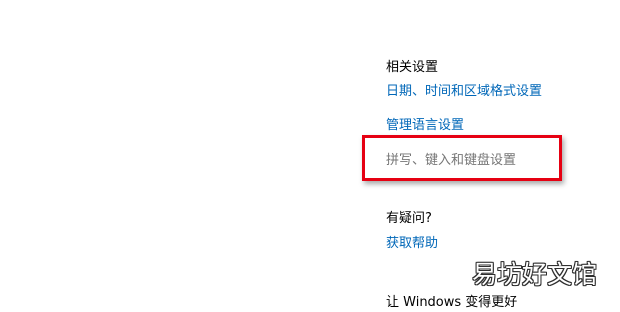 Image resolution: width=620 pixels, height=312 pixels. I want to click on get-help-link: 获取帮助, so click(412, 244).